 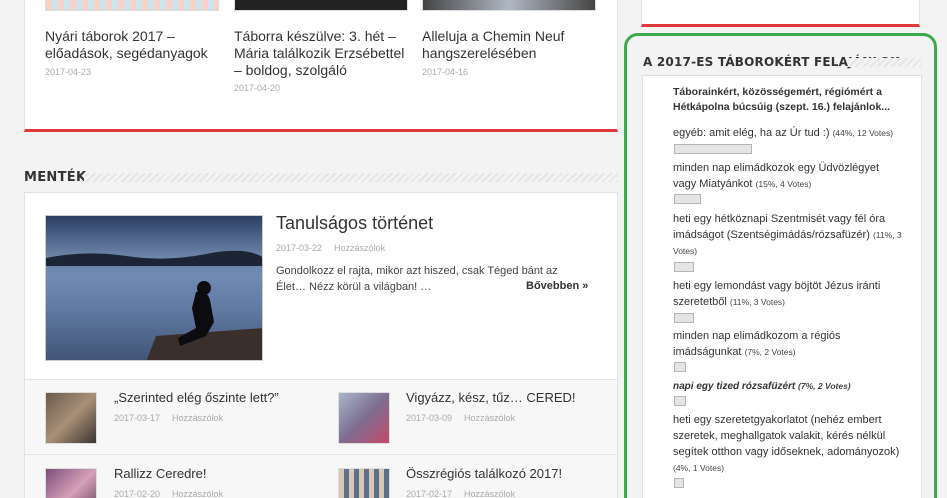 I want to click on post-meta: 2017-03-09 Hozzászólok, so click(x=460, y=418).